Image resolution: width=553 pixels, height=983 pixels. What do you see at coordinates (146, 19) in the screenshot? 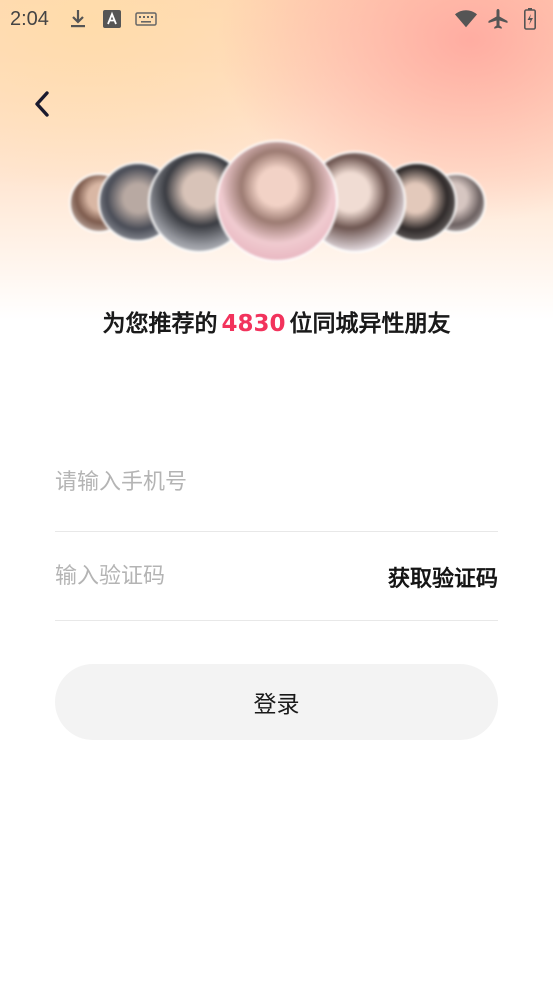
I see `keyboard-icon` at bounding box center [146, 19].